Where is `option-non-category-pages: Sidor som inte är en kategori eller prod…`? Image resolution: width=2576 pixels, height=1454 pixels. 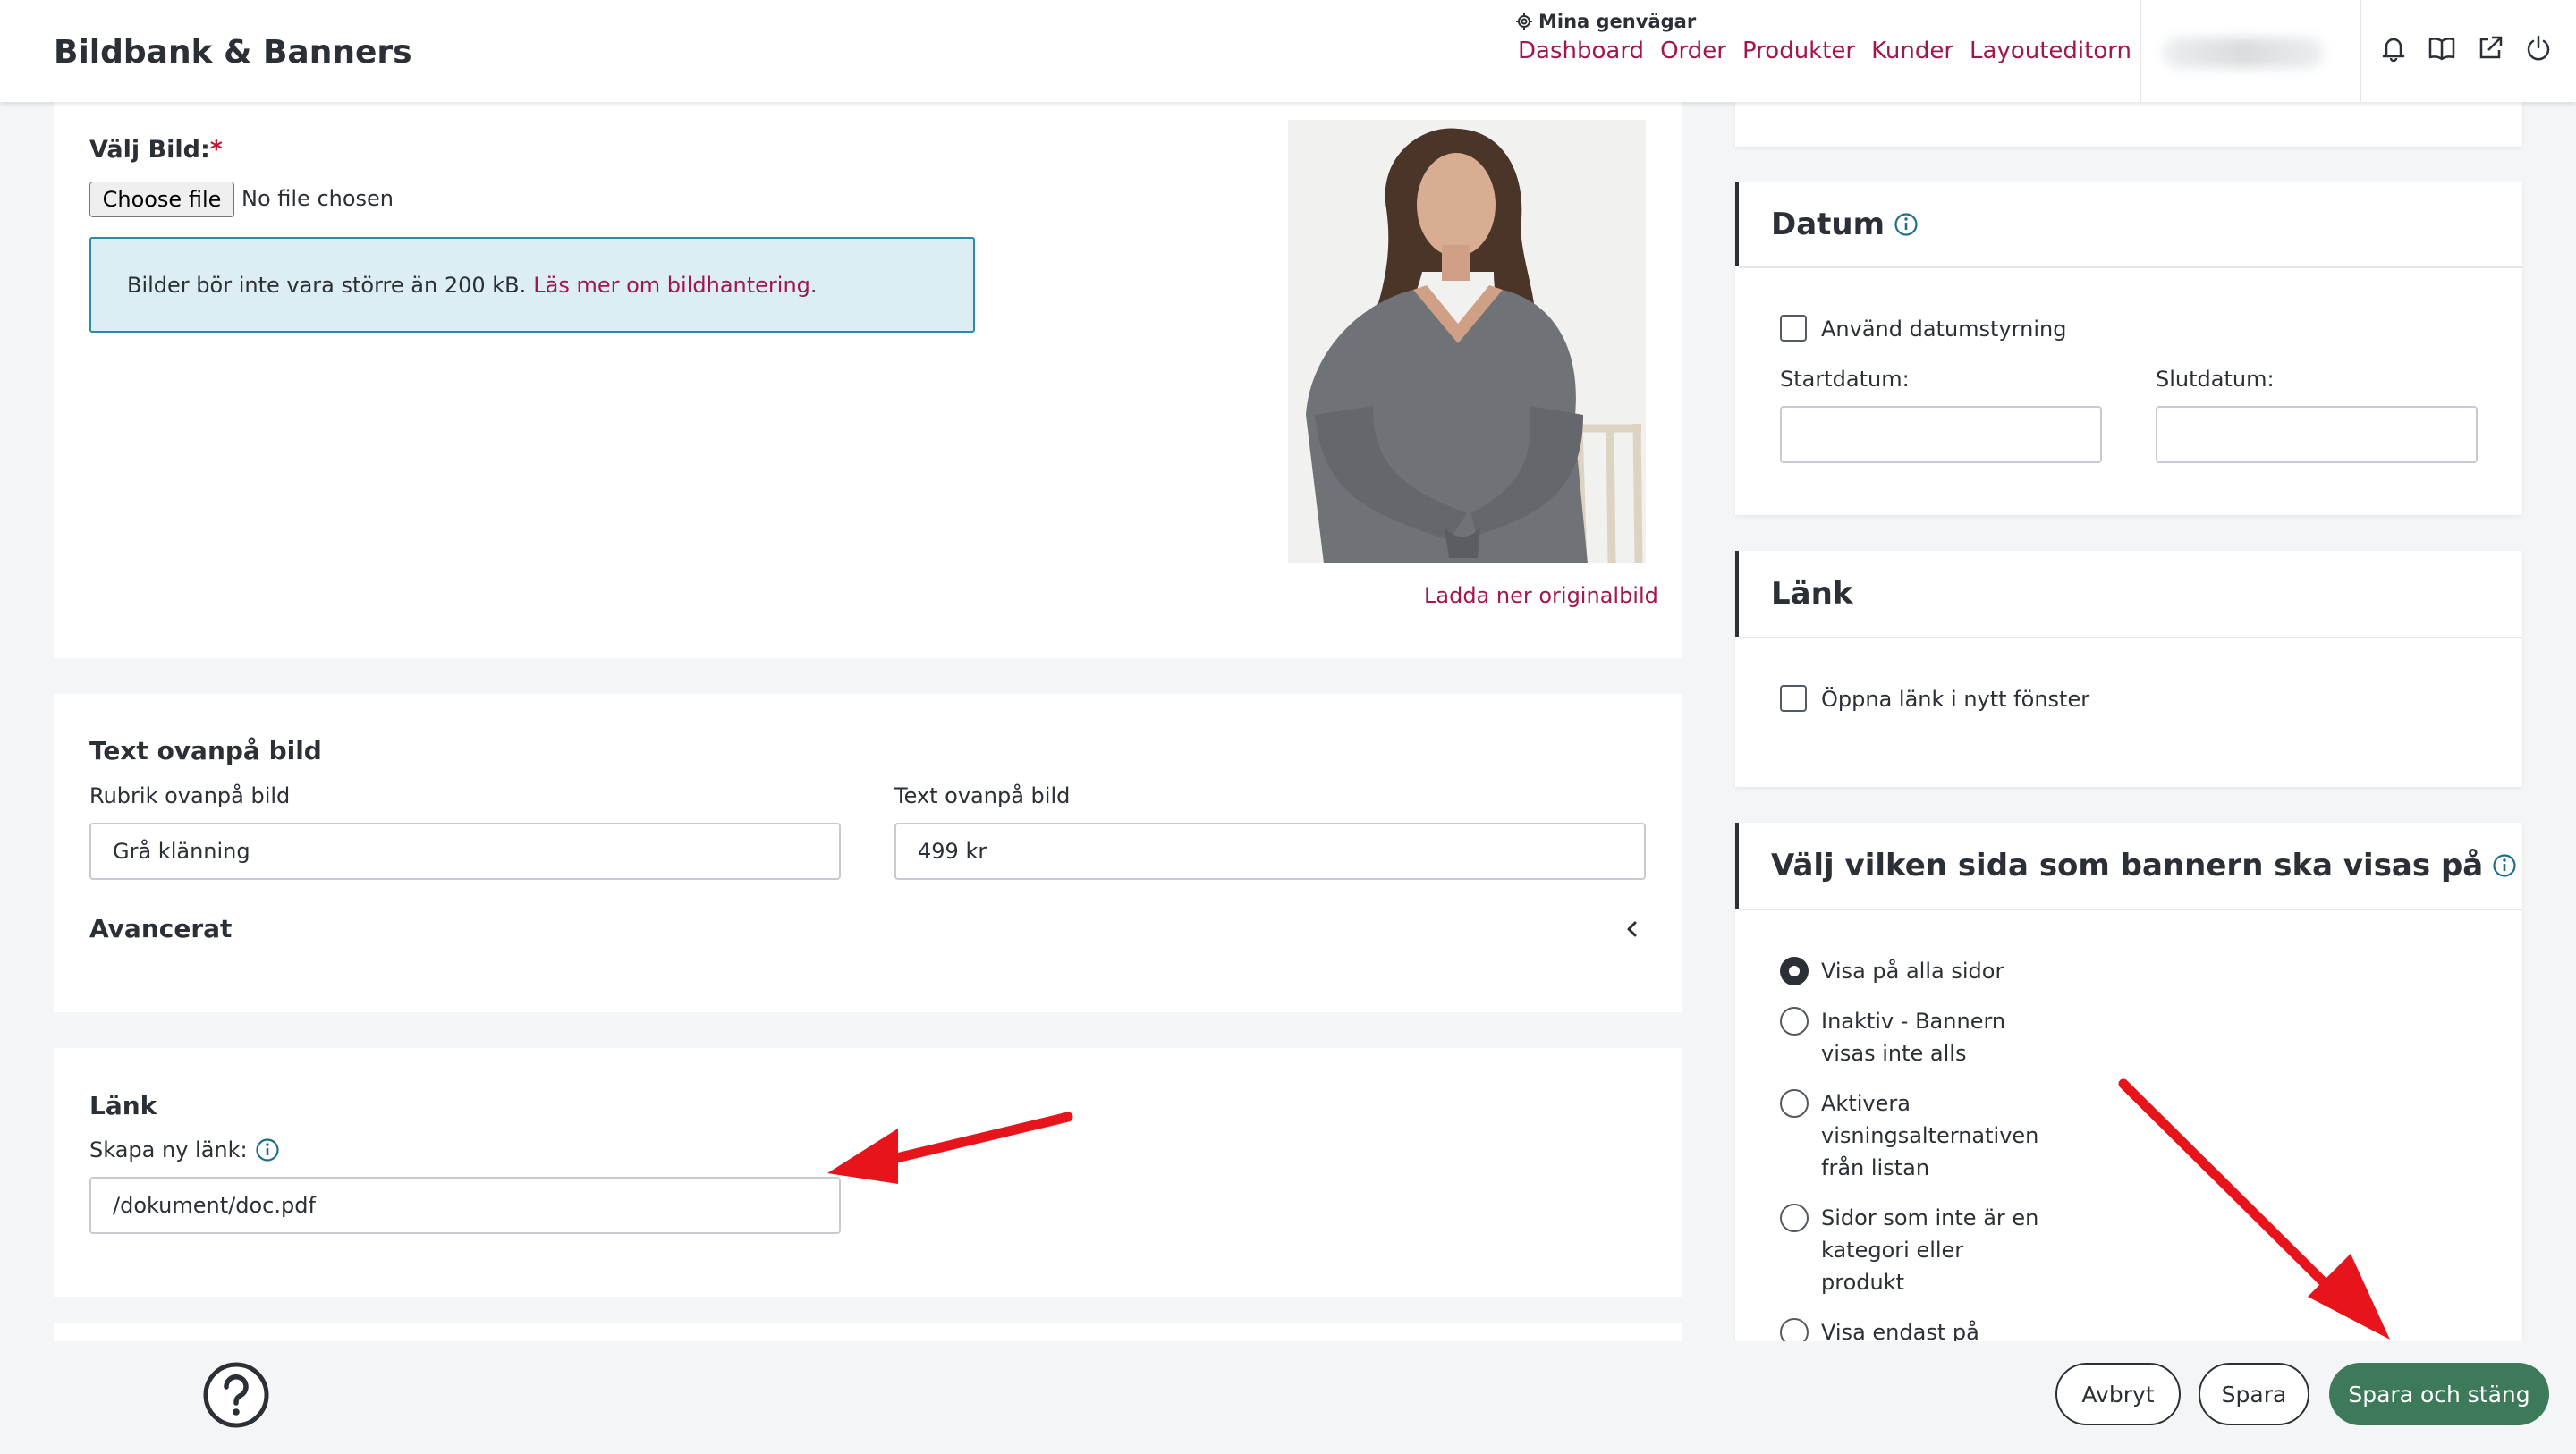
option-non-category-pages: Sidor som inte är en kategori eller prod… is located at coordinates (1930, 1250).